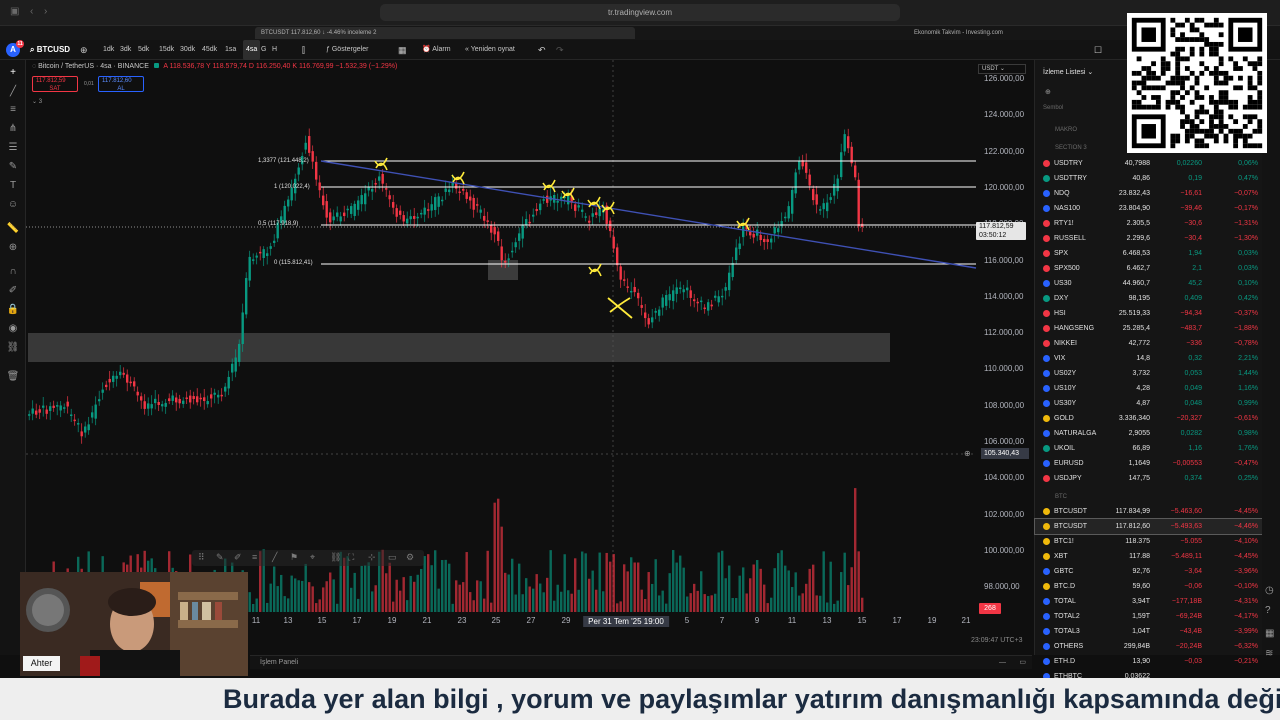 This screenshot has width=1280, height=720. I want to click on pitchfork-tool-icon: ⋔, so click(13, 129).